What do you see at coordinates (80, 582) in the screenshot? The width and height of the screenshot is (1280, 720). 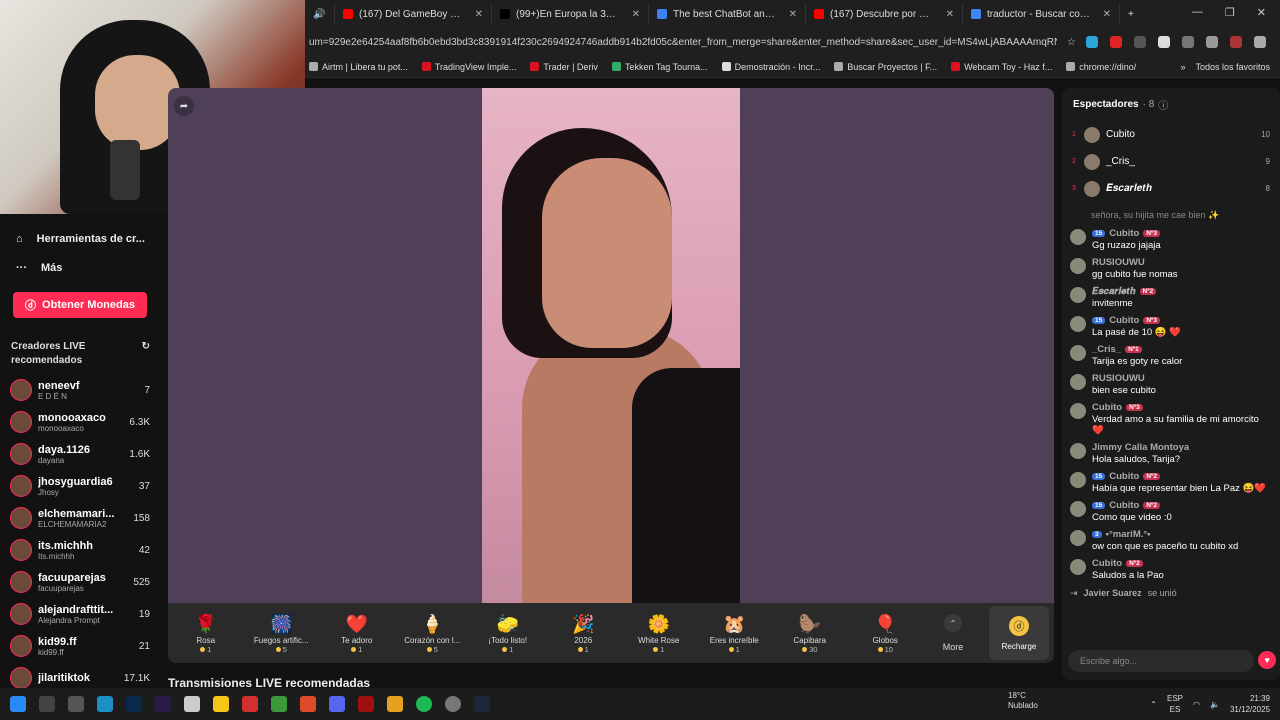 I see `creator-item: facuuparejas facuuparejas 525` at bounding box center [80, 582].